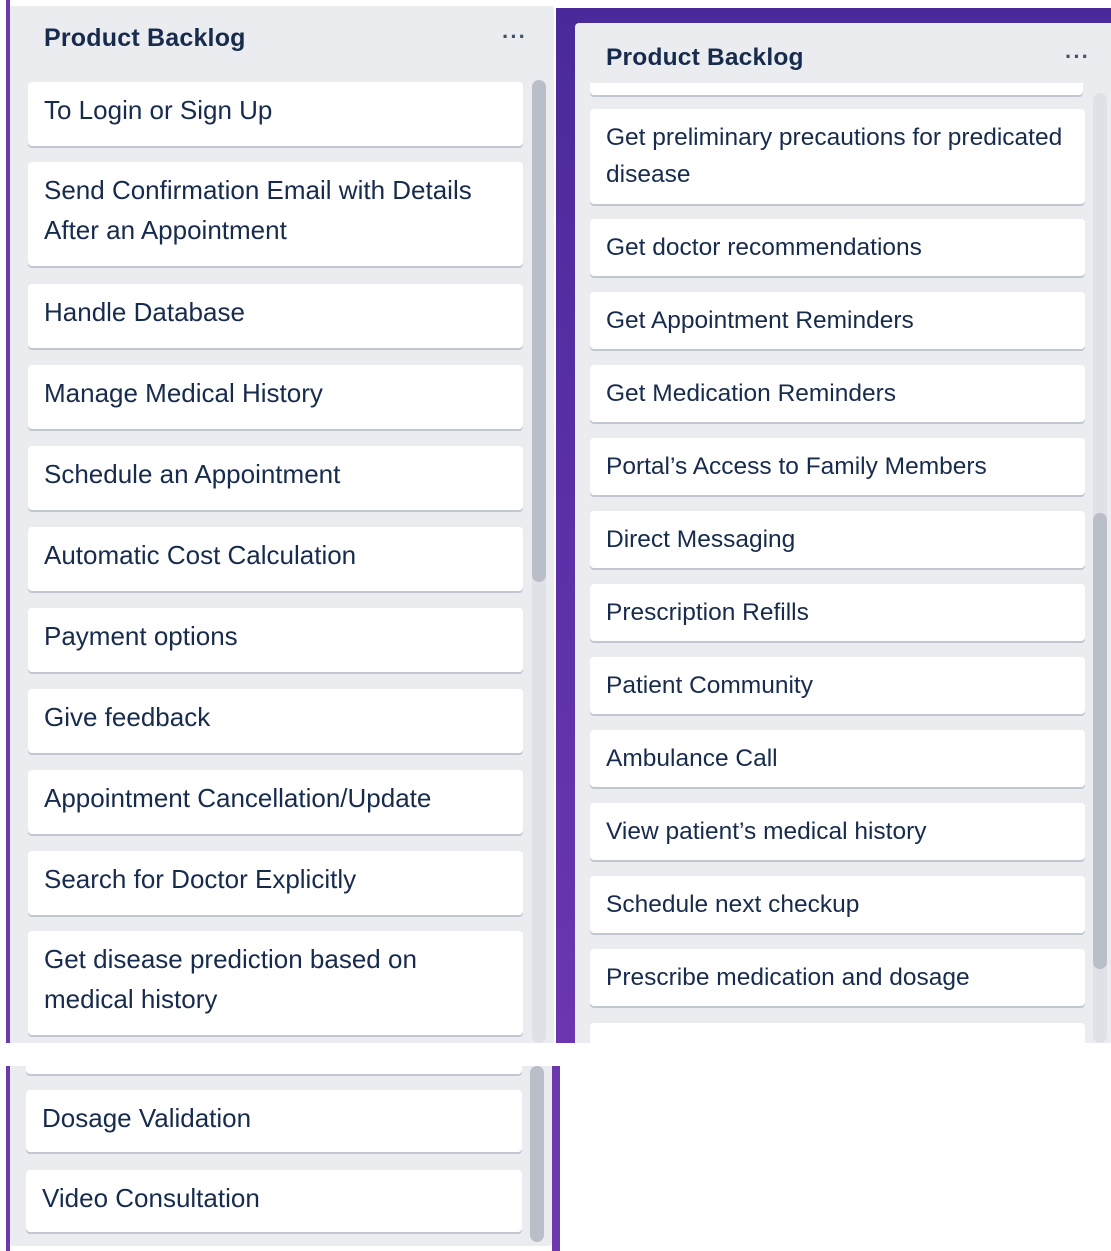 The height and width of the screenshot is (1251, 1111). Describe the element at coordinates (837, 539) in the screenshot. I see `card-direct-messaging: Direct Messaging` at that location.